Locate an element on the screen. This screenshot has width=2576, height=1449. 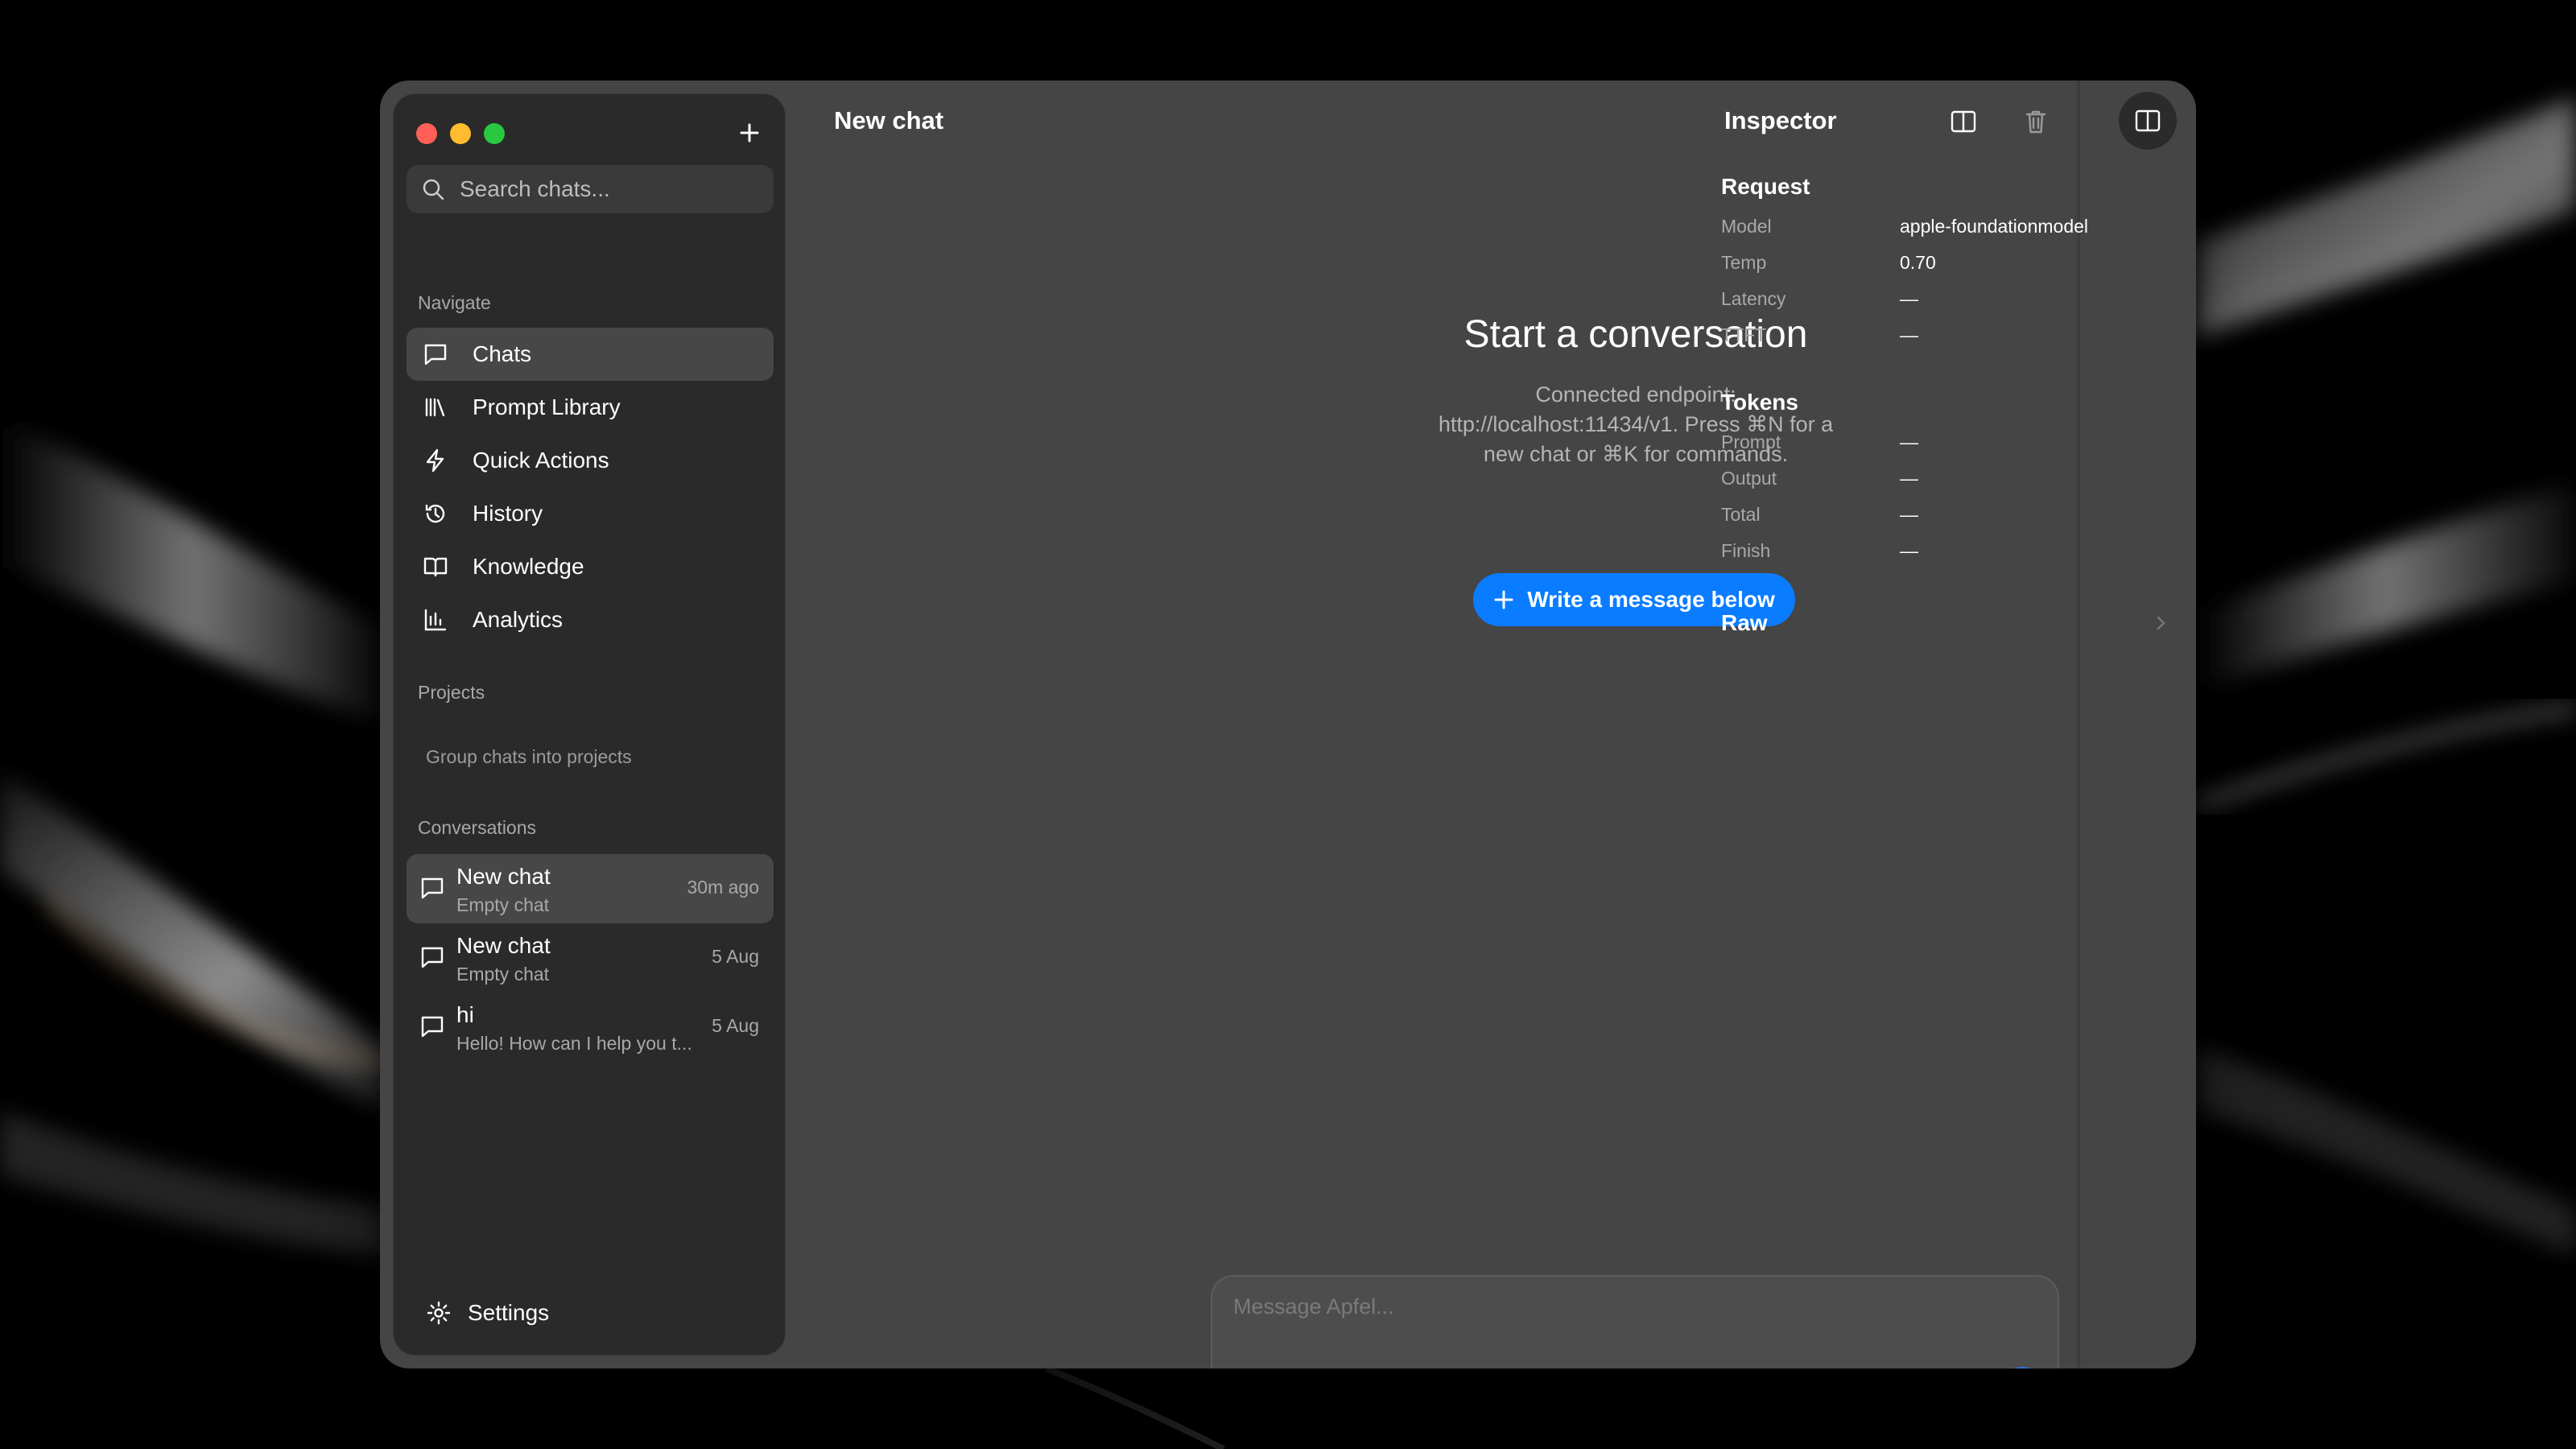
window-controls is located at coordinates (460, 133).